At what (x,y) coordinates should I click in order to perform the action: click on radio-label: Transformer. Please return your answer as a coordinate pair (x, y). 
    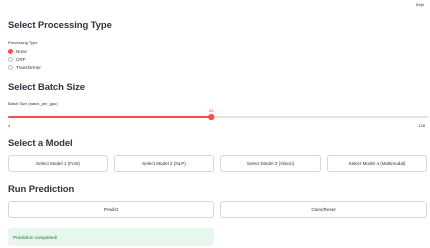
    Looking at the image, I should click on (28, 67).